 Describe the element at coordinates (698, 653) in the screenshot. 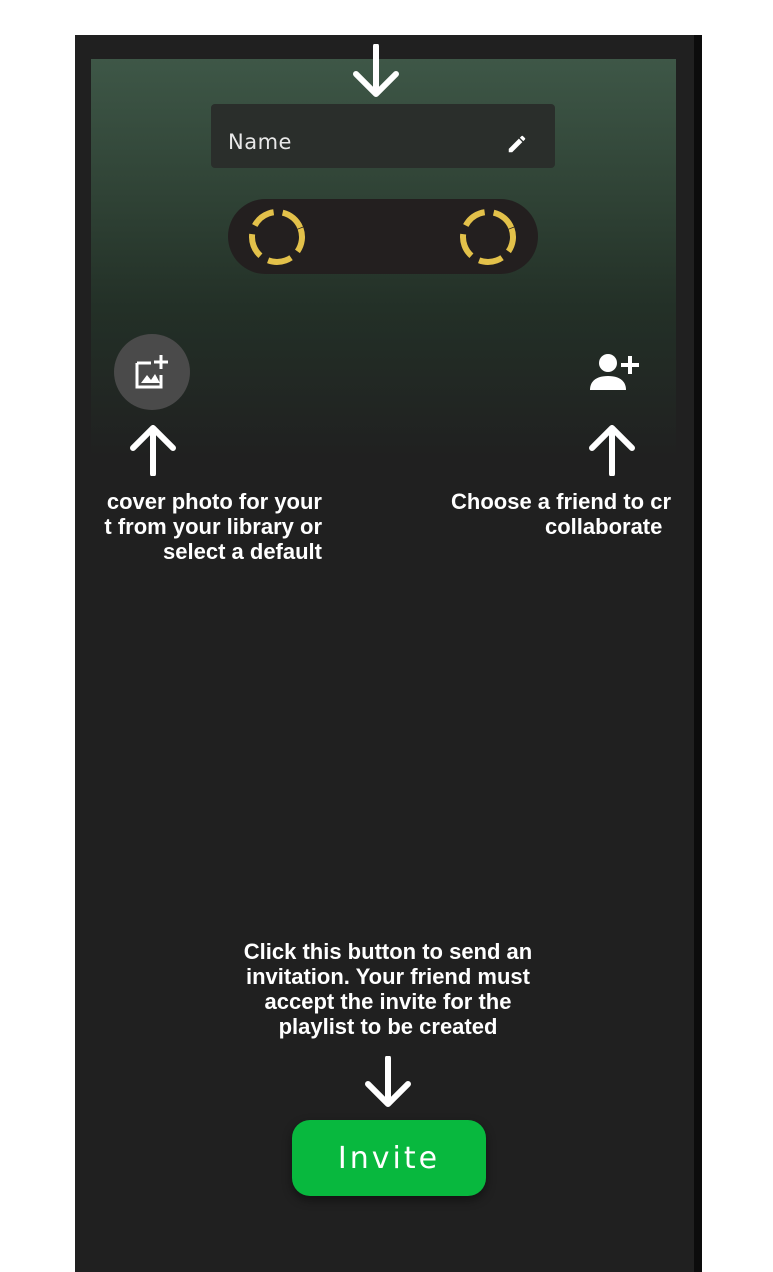

I see `phone-edge` at that location.